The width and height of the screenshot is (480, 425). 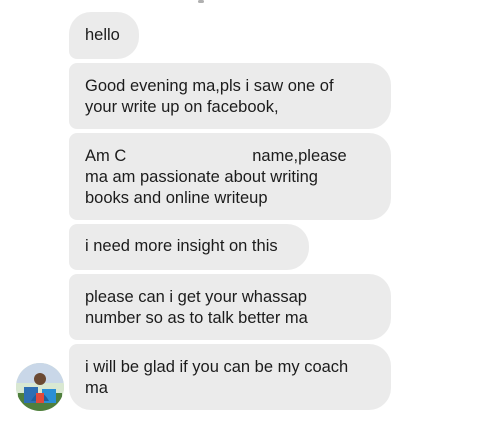 I want to click on avatar-icon, so click(x=40, y=387).